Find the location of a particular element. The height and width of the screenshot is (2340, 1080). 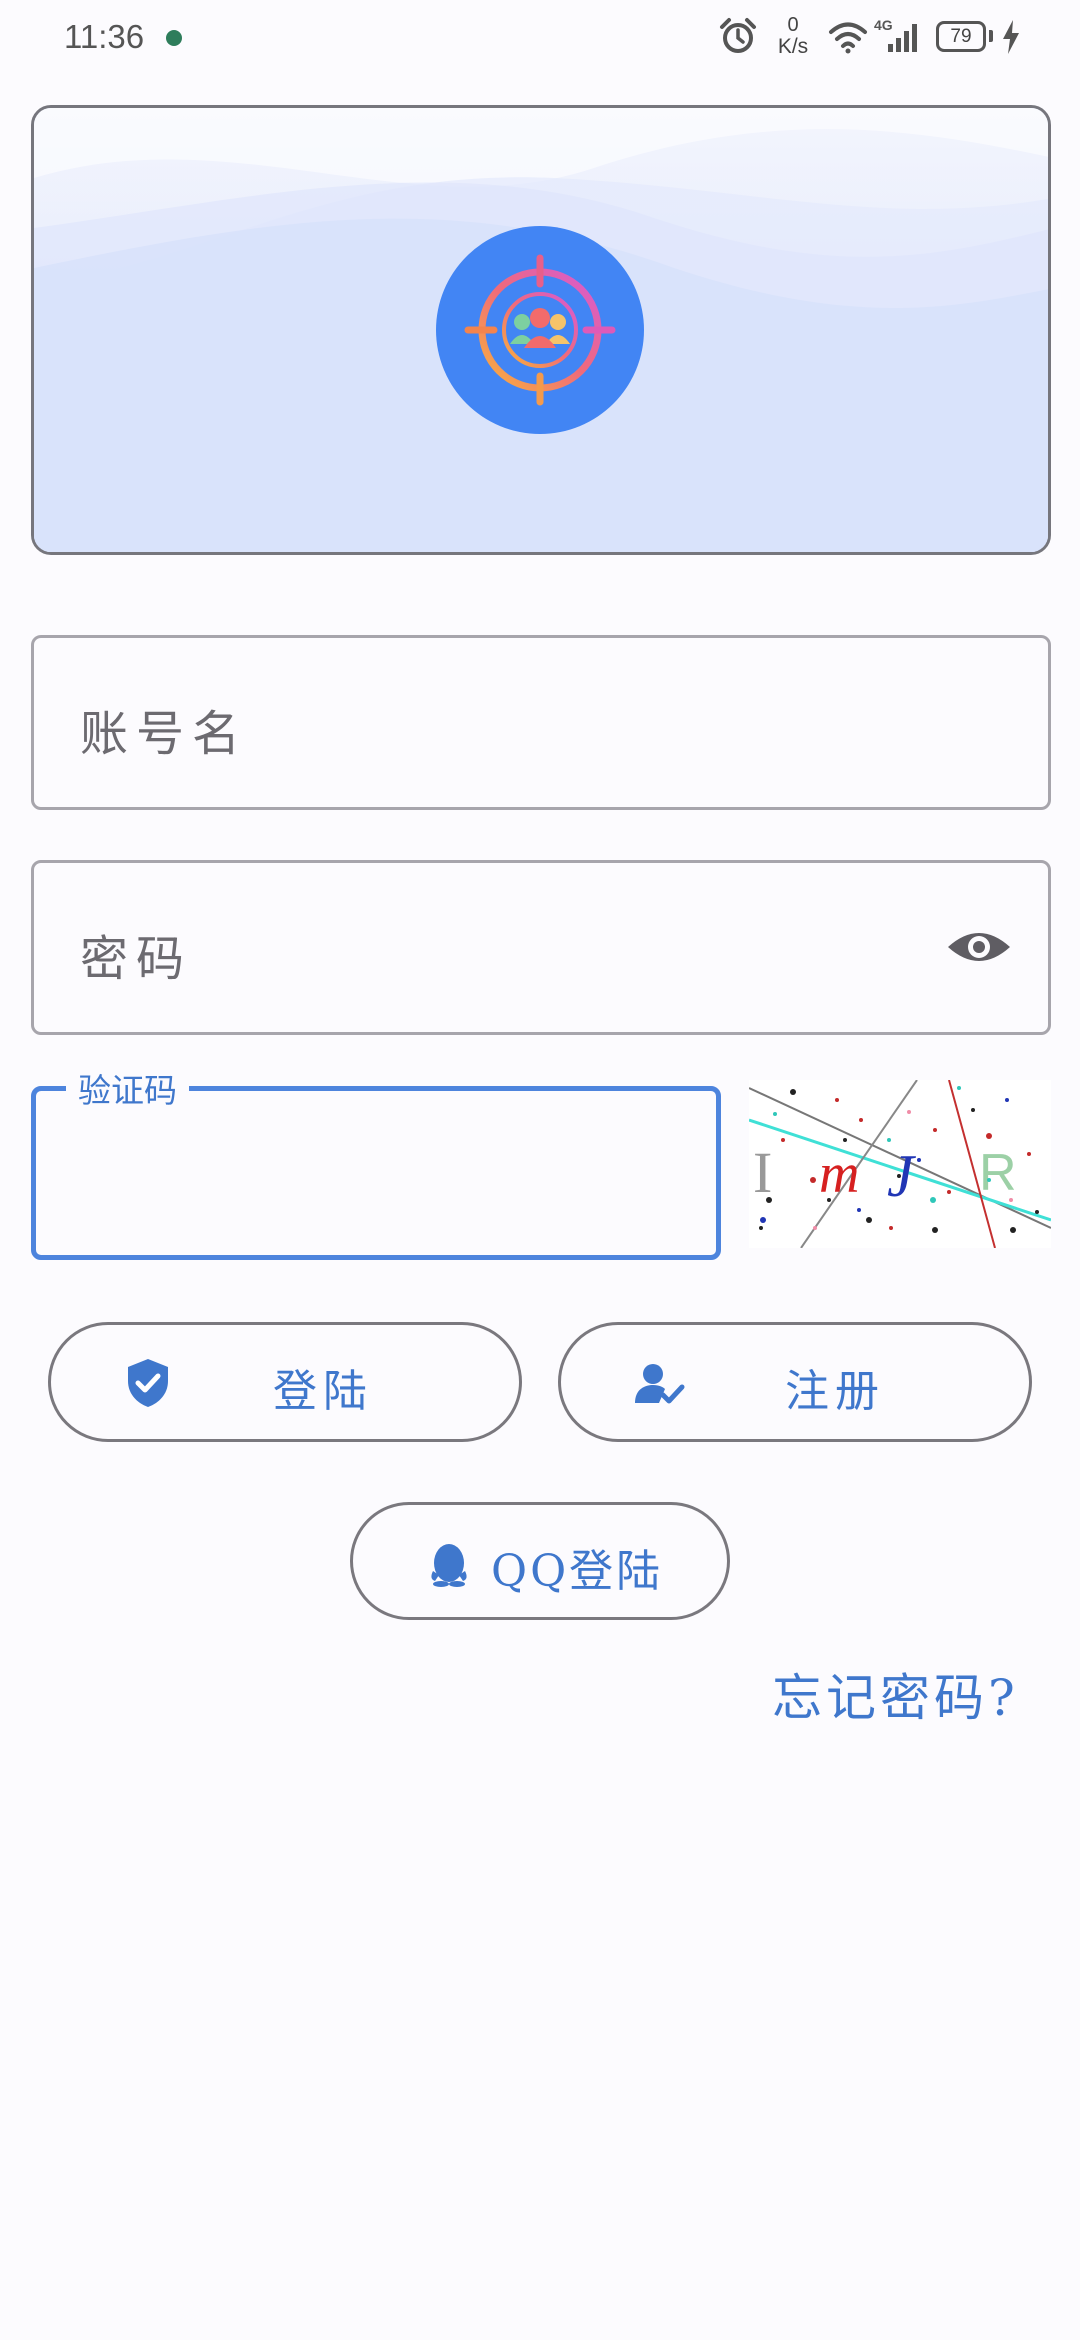

battery-tip is located at coordinates (991, 36).